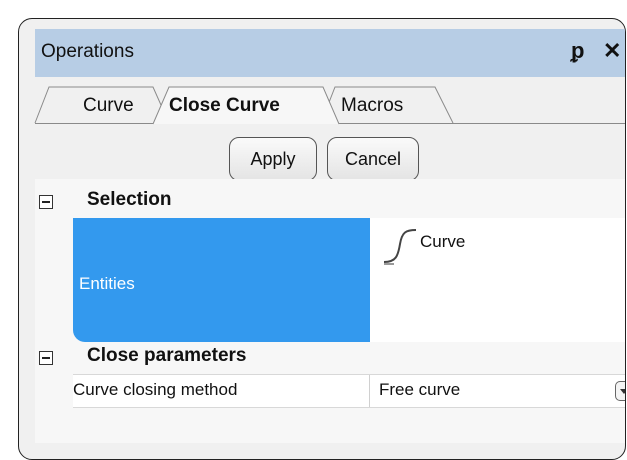 The image size is (627, 460). Describe the element at coordinates (273, 159) in the screenshot. I see `apply-button: Apply` at that location.